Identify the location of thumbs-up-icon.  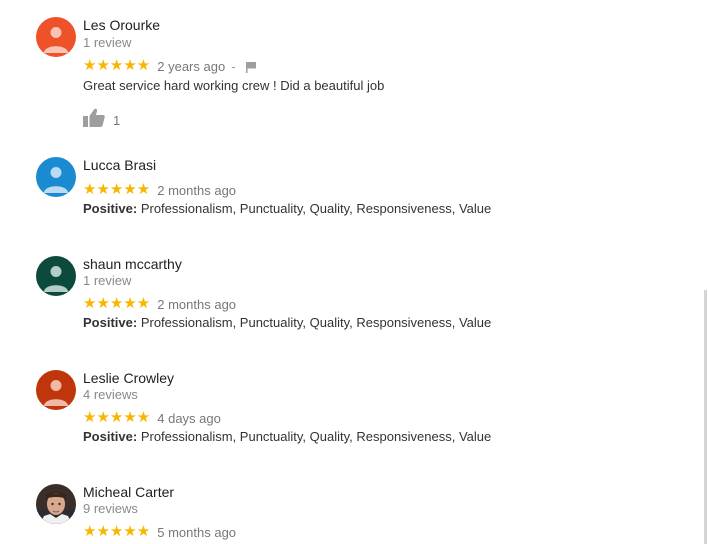
(94, 120).